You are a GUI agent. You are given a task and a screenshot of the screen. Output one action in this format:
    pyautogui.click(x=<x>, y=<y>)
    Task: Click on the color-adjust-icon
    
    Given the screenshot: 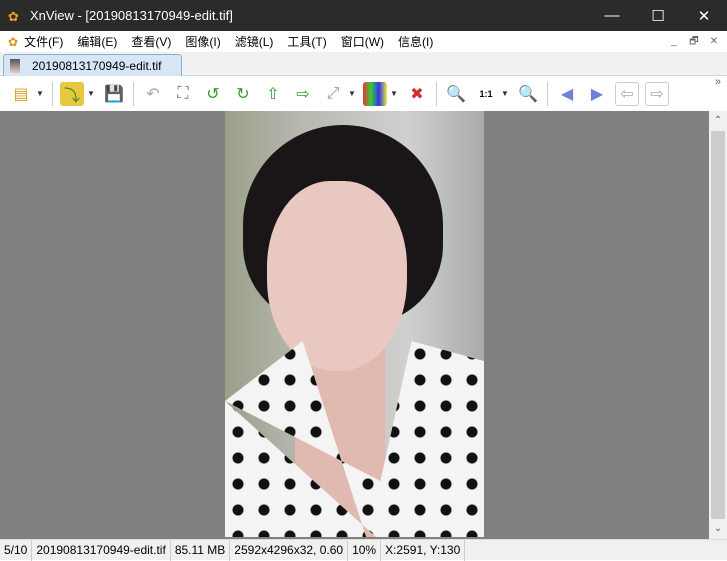 What is the action you would take?
    pyautogui.click(x=375, y=93)
    